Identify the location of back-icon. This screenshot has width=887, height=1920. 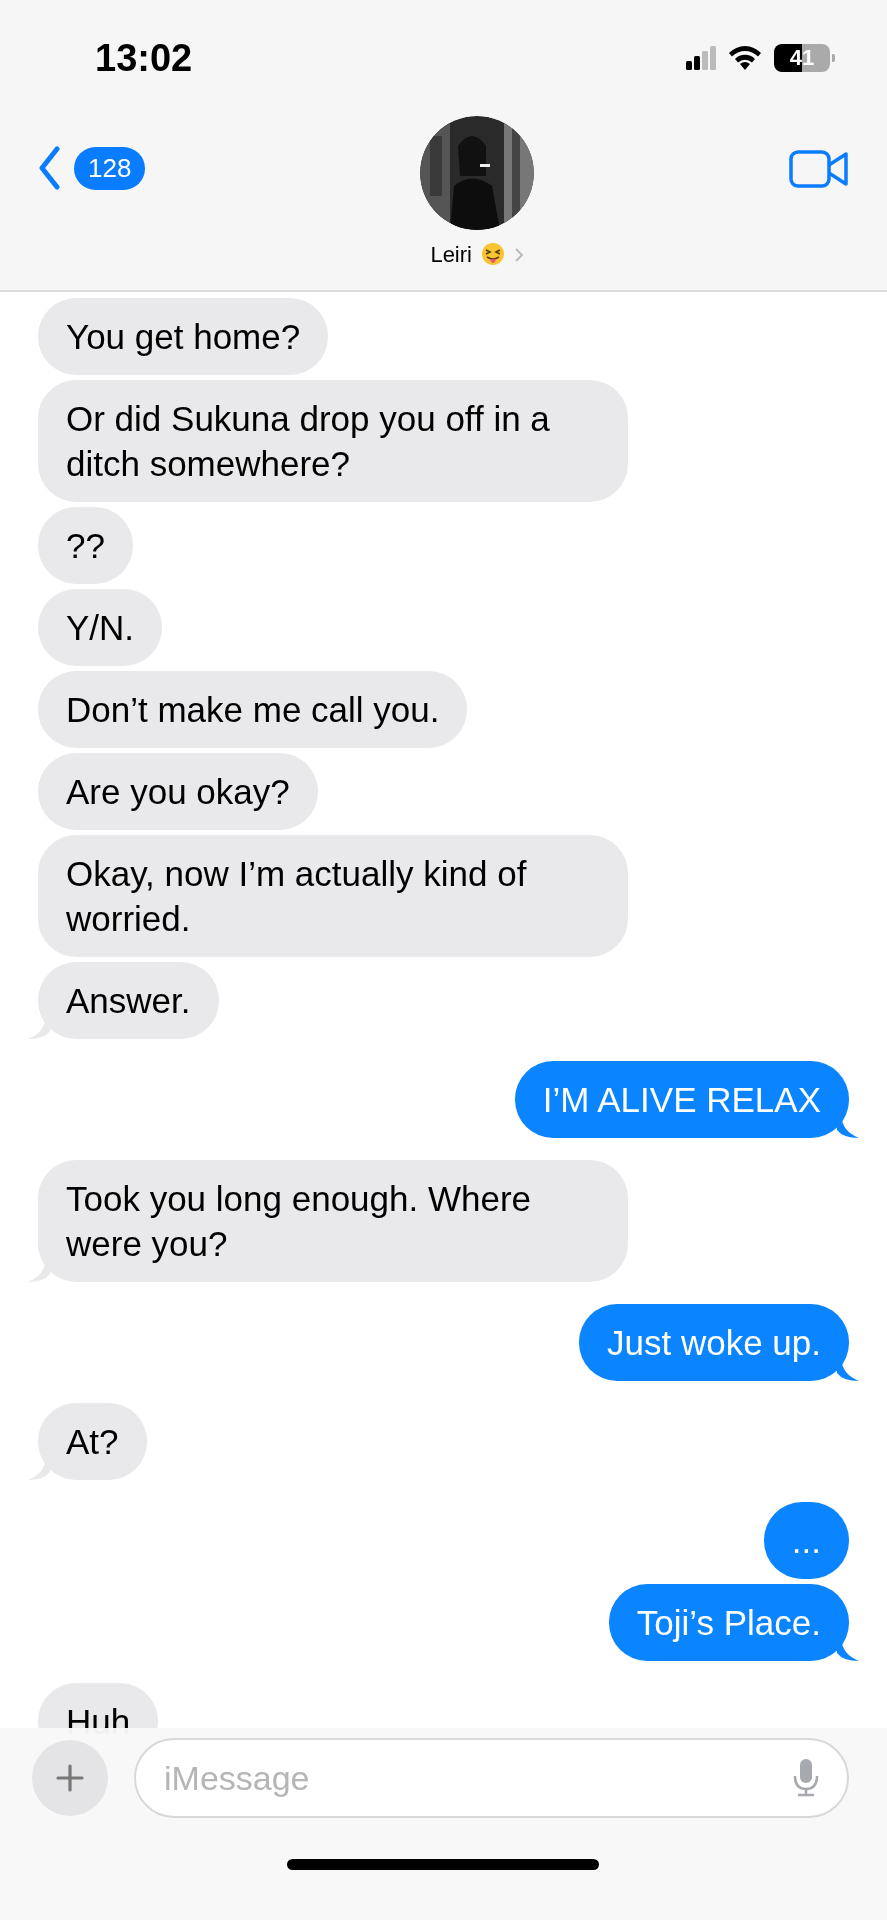
(49, 168).